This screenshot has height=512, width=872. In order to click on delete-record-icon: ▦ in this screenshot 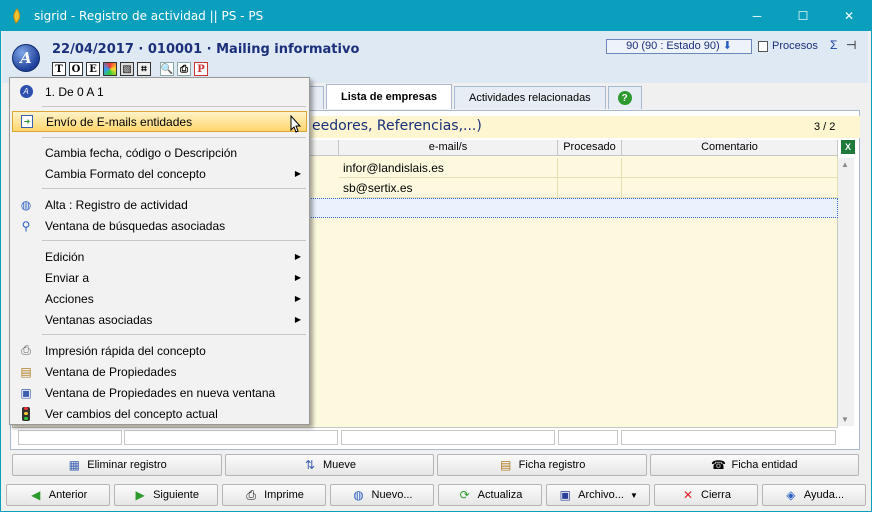, I will do `click(74, 465)`.